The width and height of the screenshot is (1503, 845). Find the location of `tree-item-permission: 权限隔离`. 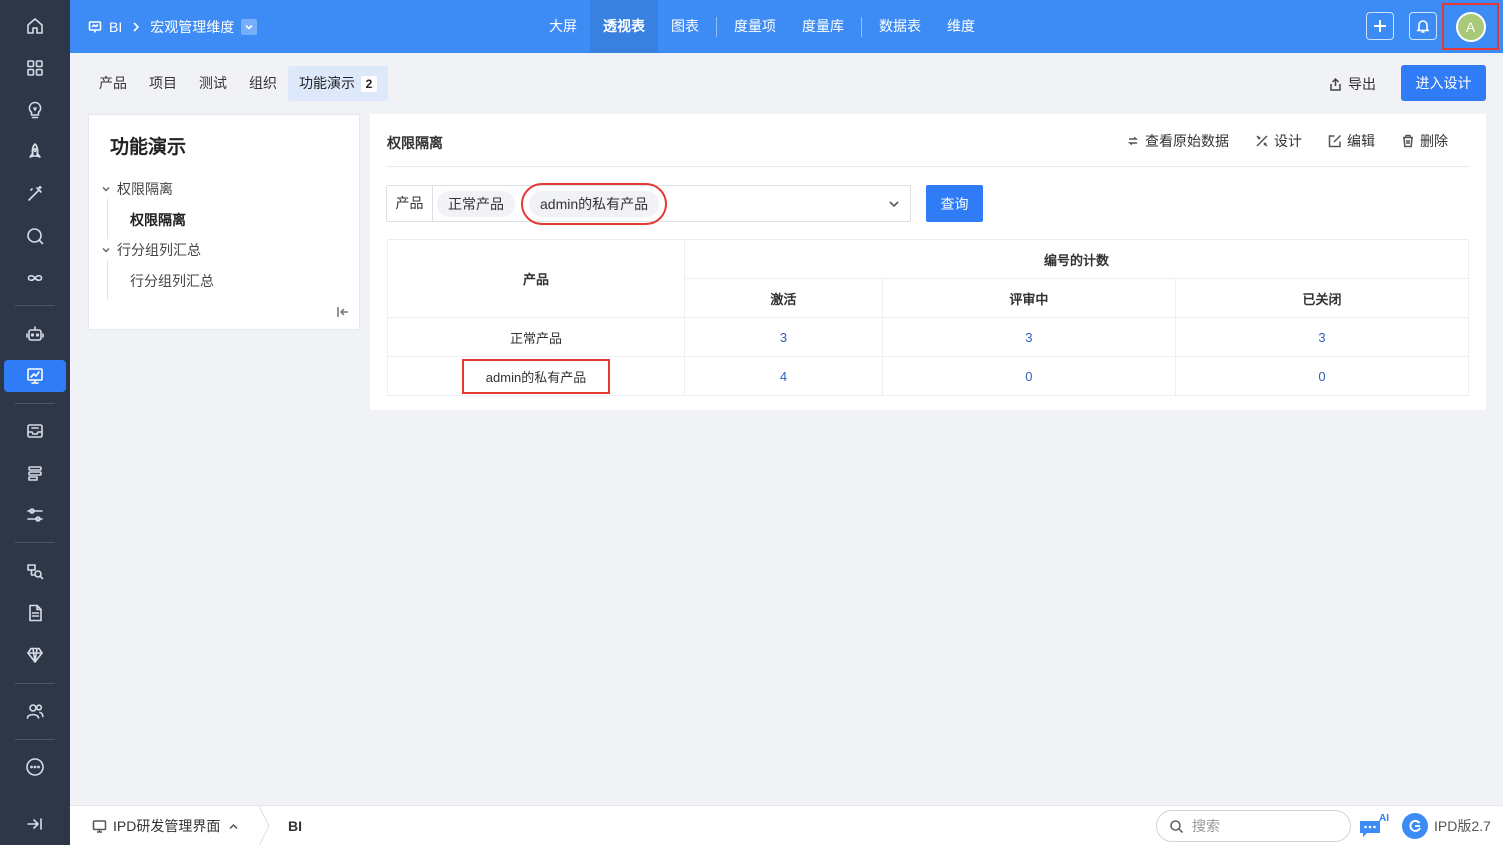

tree-item-permission: 权限隔离 is located at coordinates (158, 220).